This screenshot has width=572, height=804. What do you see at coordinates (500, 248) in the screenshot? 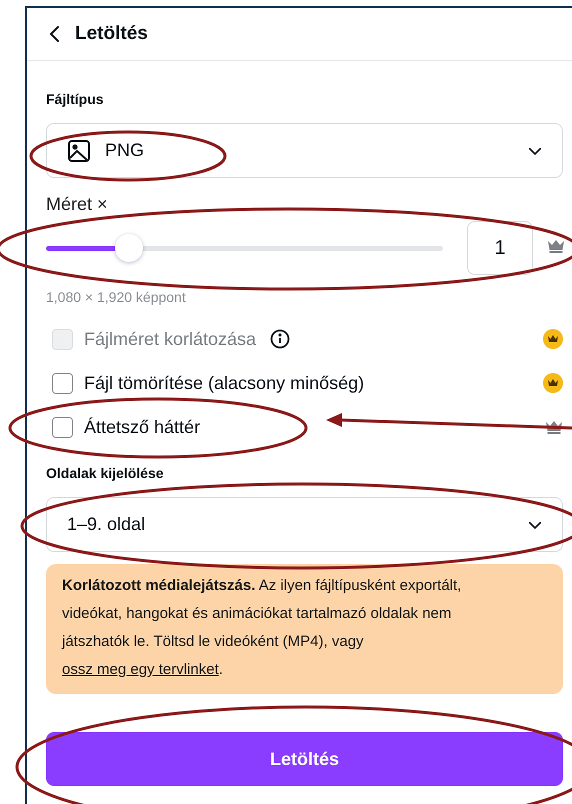
I see `size-input: 1` at bounding box center [500, 248].